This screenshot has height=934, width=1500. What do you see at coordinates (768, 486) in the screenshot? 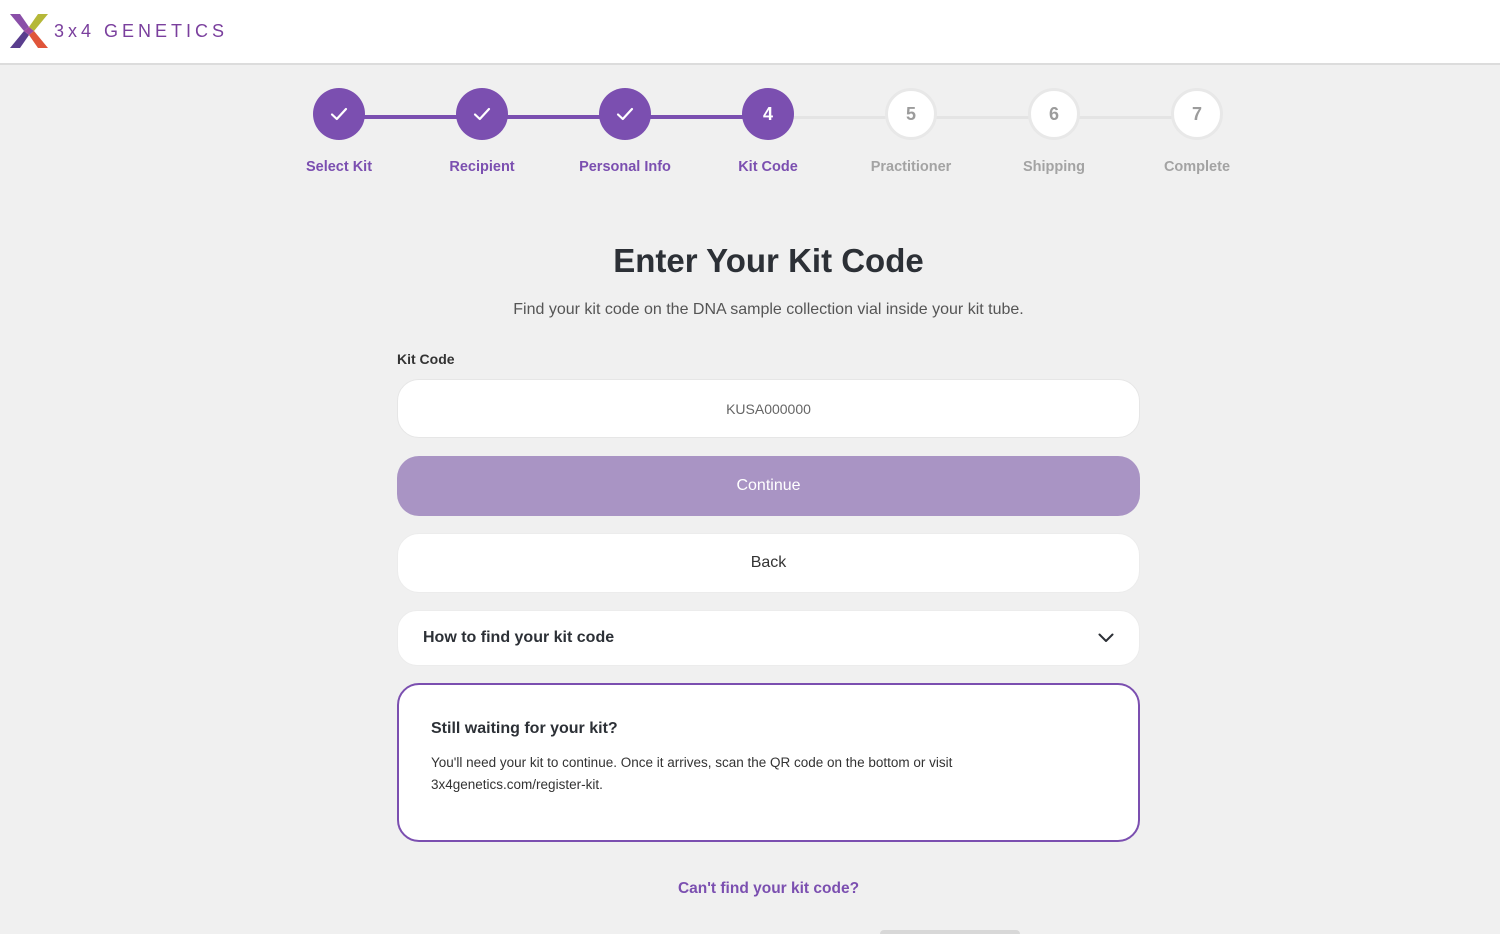
I see `continue-button: Continue` at bounding box center [768, 486].